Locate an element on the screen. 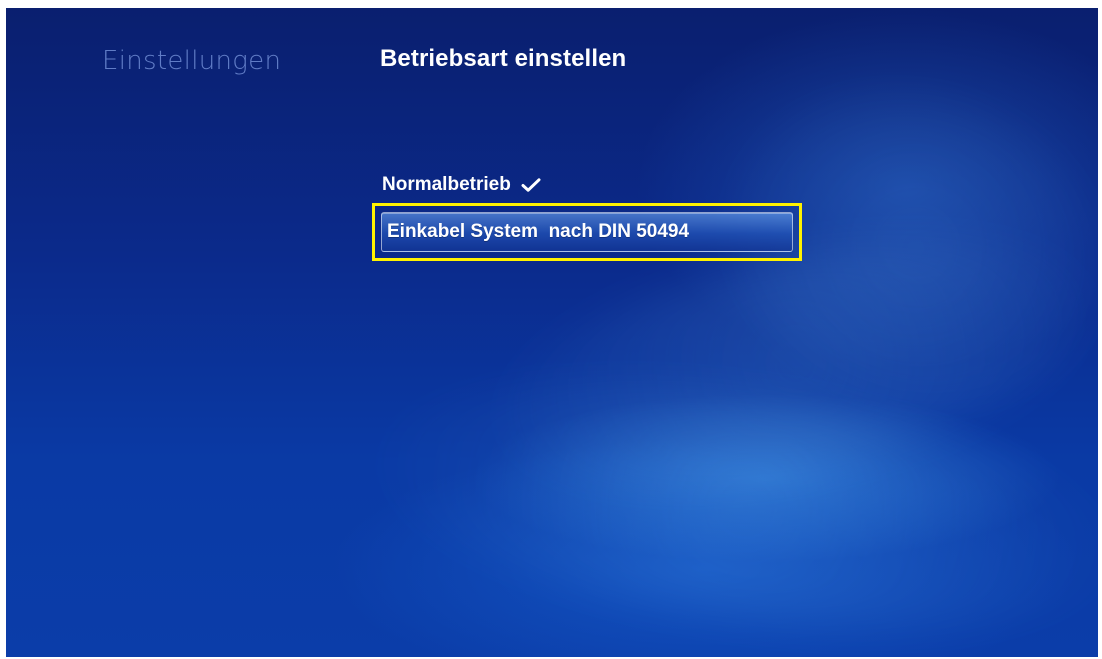 The image size is (1102, 659). option-label: Einkabel System nach DIN 50494 is located at coordinates (538, 231).